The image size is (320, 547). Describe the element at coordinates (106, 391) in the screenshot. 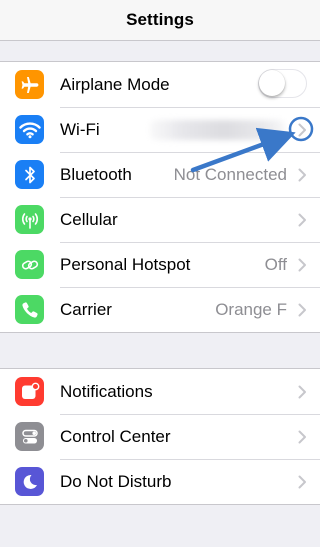

I see `notifications-label: Notifications` at that location.